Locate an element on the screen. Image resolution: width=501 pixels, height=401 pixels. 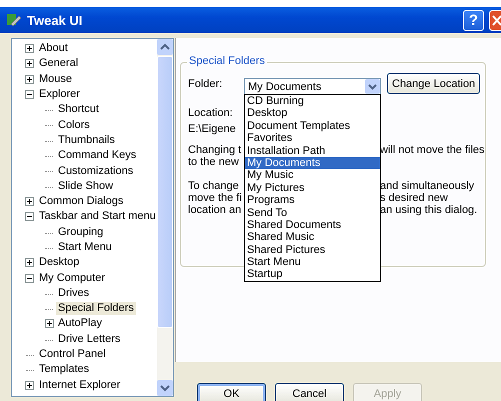
tree-item: Command Keys is located at coordinates (97, 155).